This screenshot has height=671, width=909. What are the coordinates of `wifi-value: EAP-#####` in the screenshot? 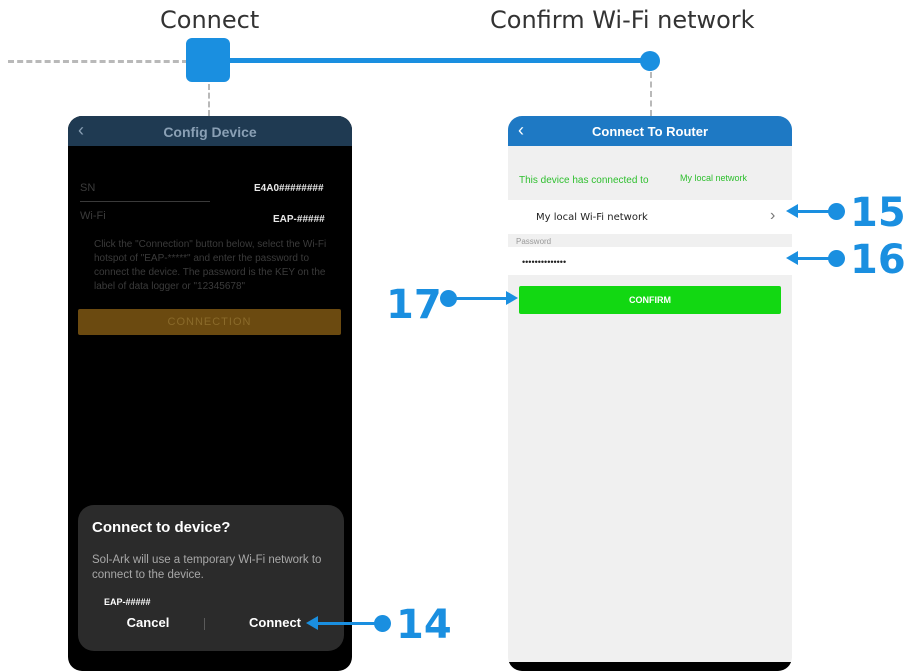 It's located at (299, 219).